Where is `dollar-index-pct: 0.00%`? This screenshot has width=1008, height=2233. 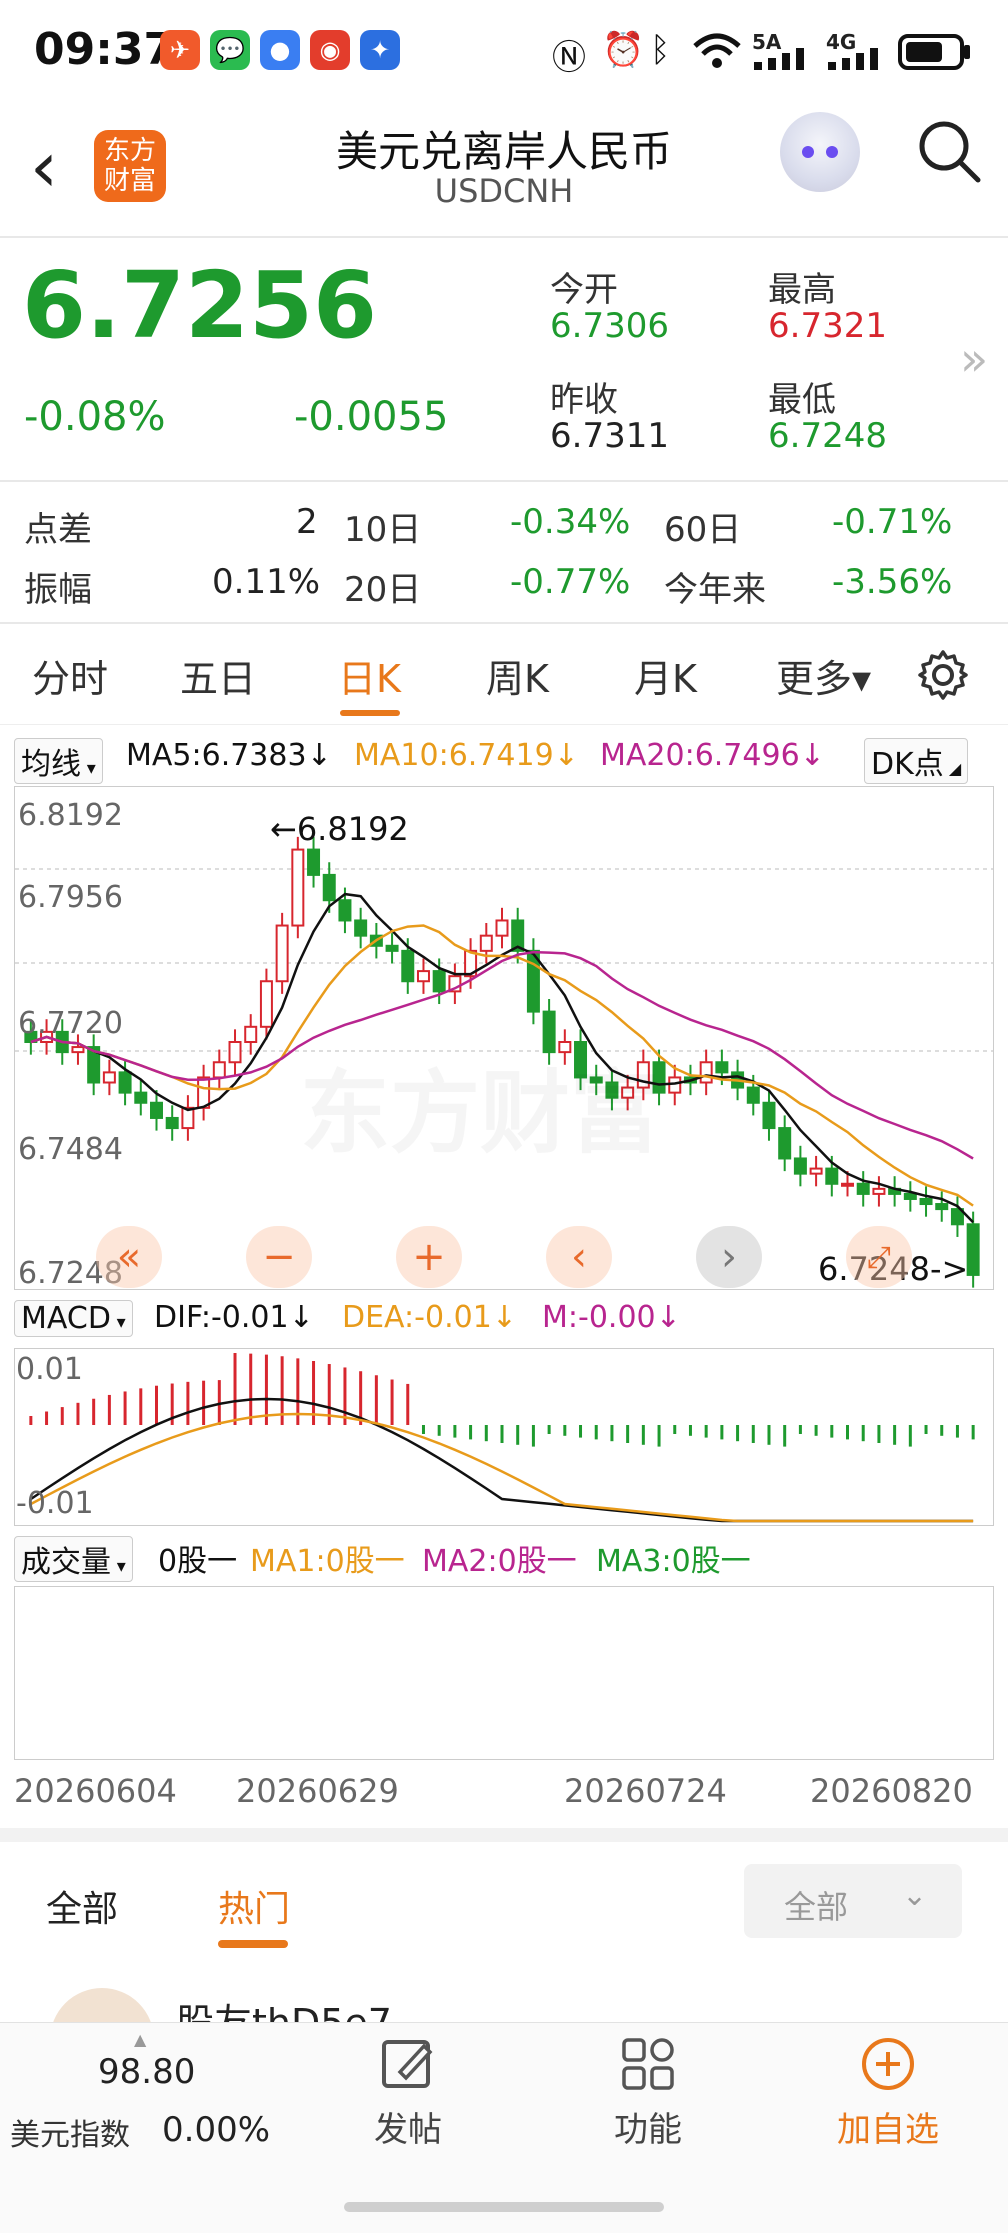
dollar-index-pct: 0.00% is located at coordinates (216, 2130).